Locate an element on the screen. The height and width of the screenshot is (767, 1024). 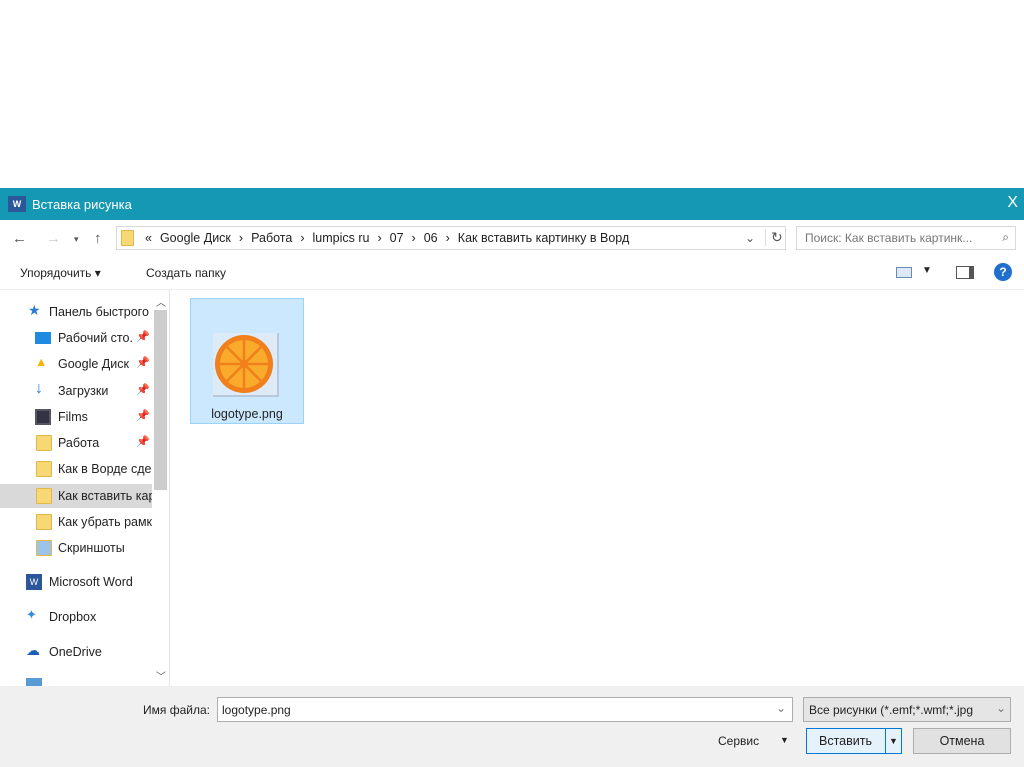
view-dropdown-icon: ▼ is located at coordinates (927, 270).